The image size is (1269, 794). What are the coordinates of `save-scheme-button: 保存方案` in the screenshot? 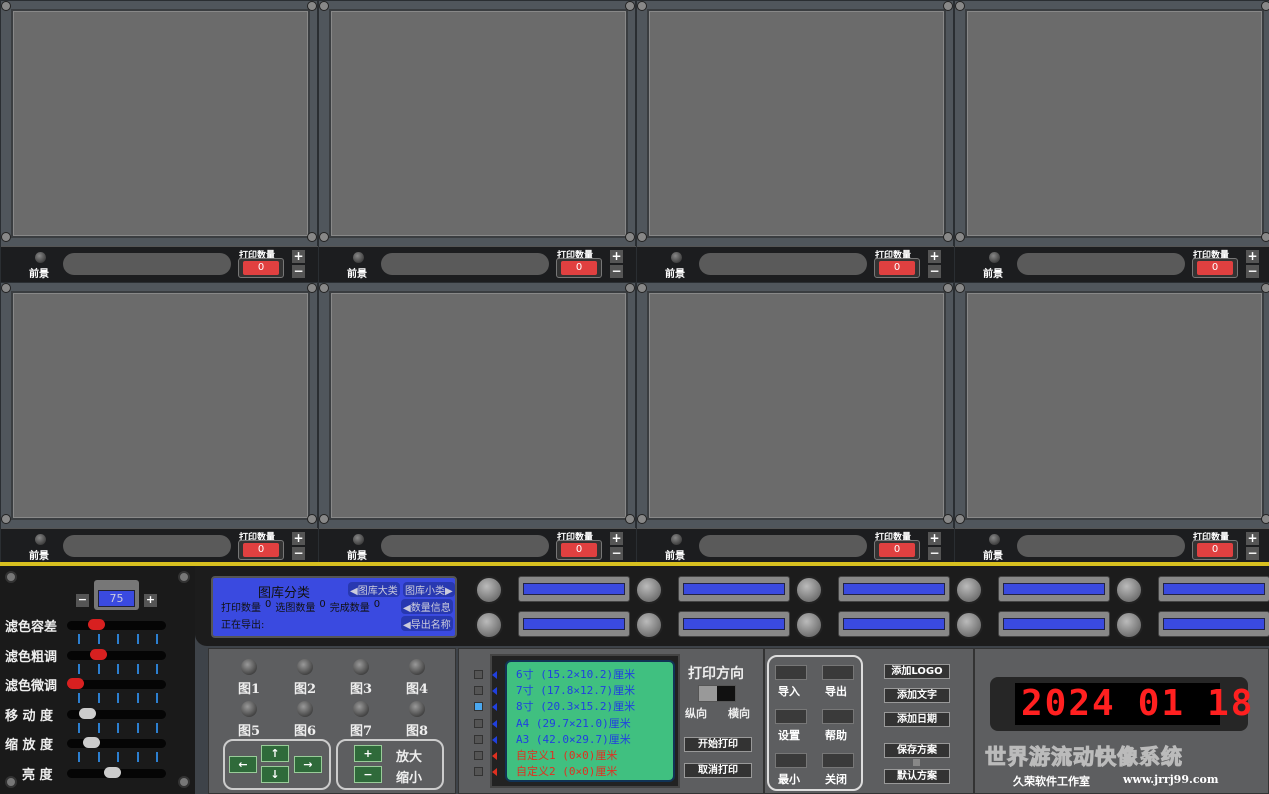 It's located at (917, 750).